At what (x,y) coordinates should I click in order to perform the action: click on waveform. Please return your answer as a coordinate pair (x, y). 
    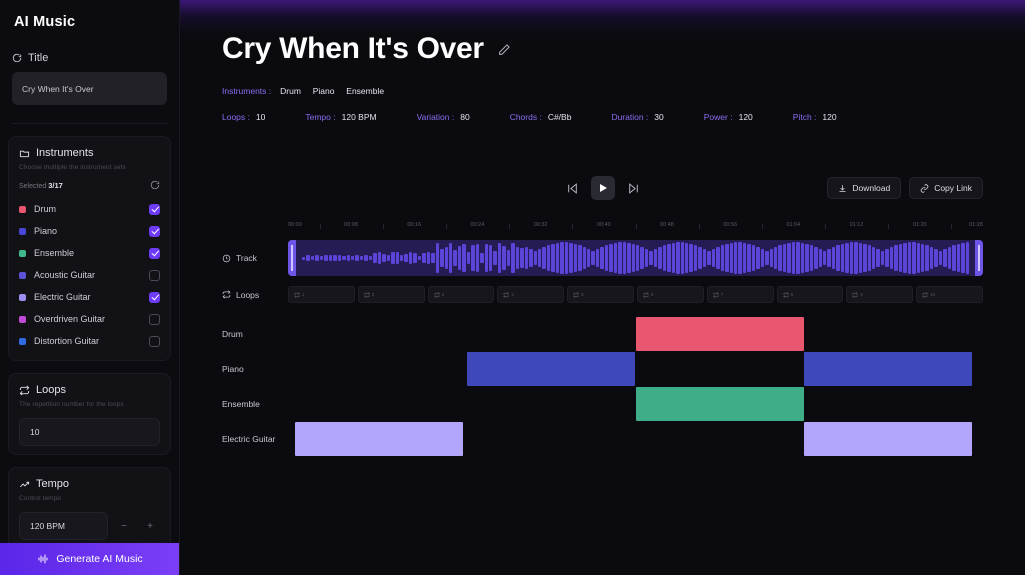
    Looking at the image, I should click on (635, 258).